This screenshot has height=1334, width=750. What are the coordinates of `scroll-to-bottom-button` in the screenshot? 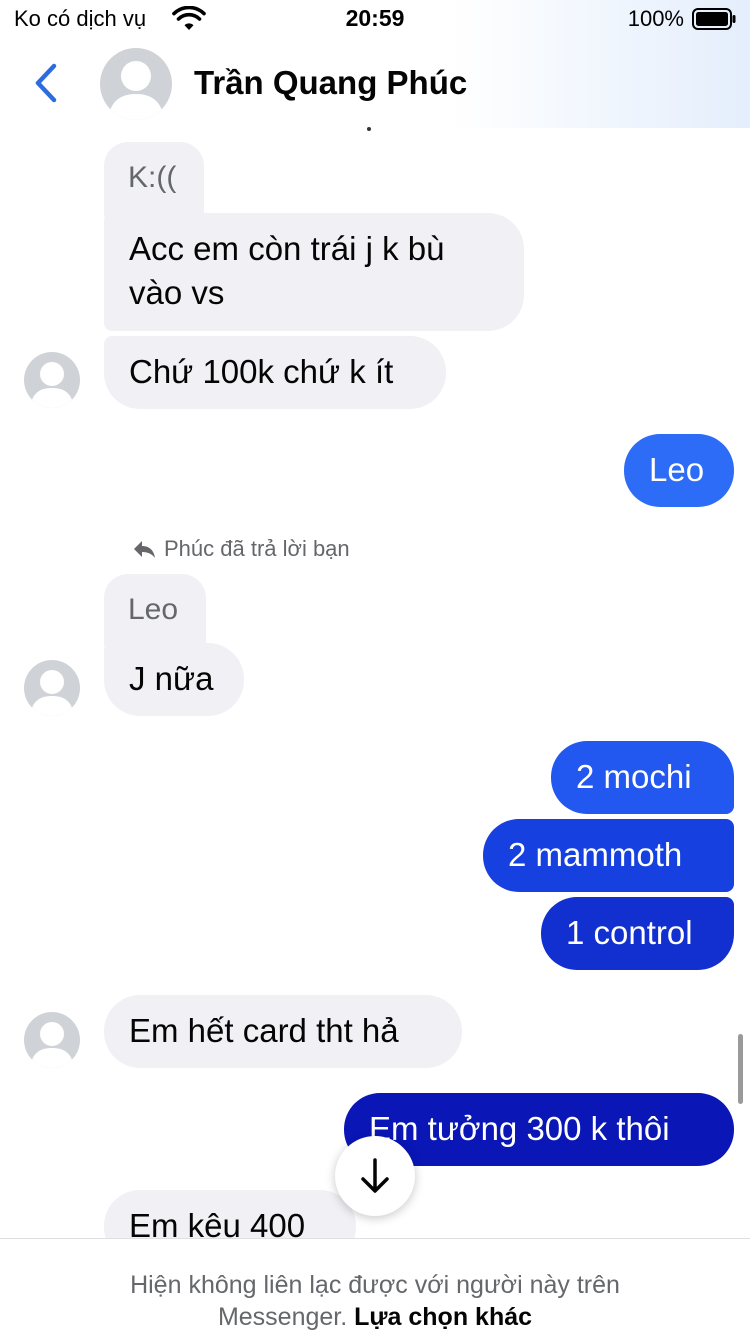 It's located at (375, 1176).